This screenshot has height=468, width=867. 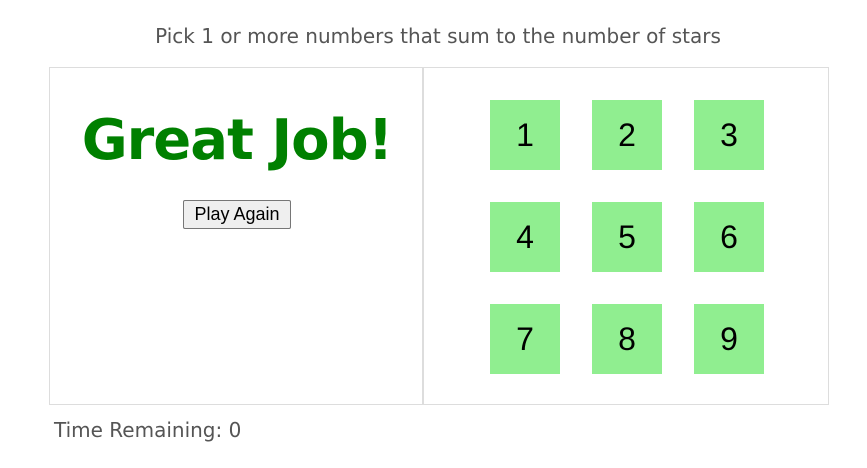 I want to click on timer-text: Time Remaining: 0, so click(x=148, y=430).